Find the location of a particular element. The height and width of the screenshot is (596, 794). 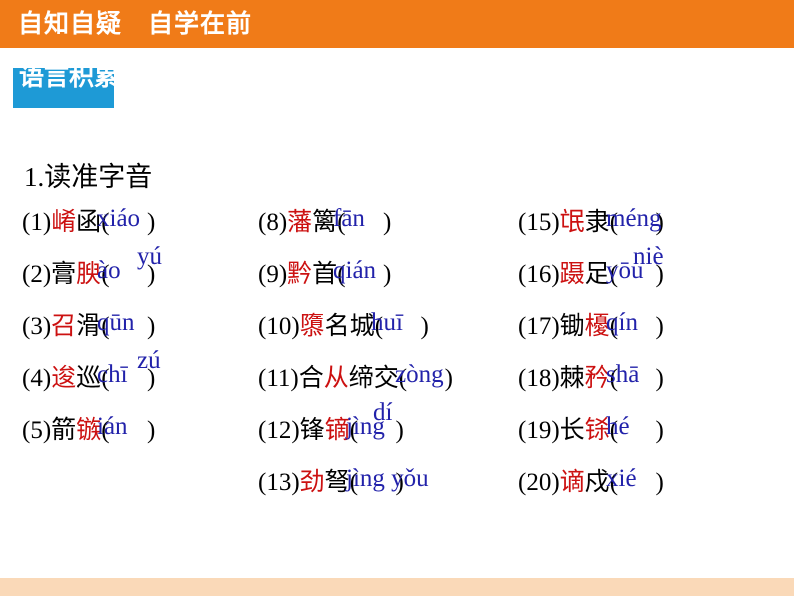

vocab-index: (9) is located at coordinates (273, 274).